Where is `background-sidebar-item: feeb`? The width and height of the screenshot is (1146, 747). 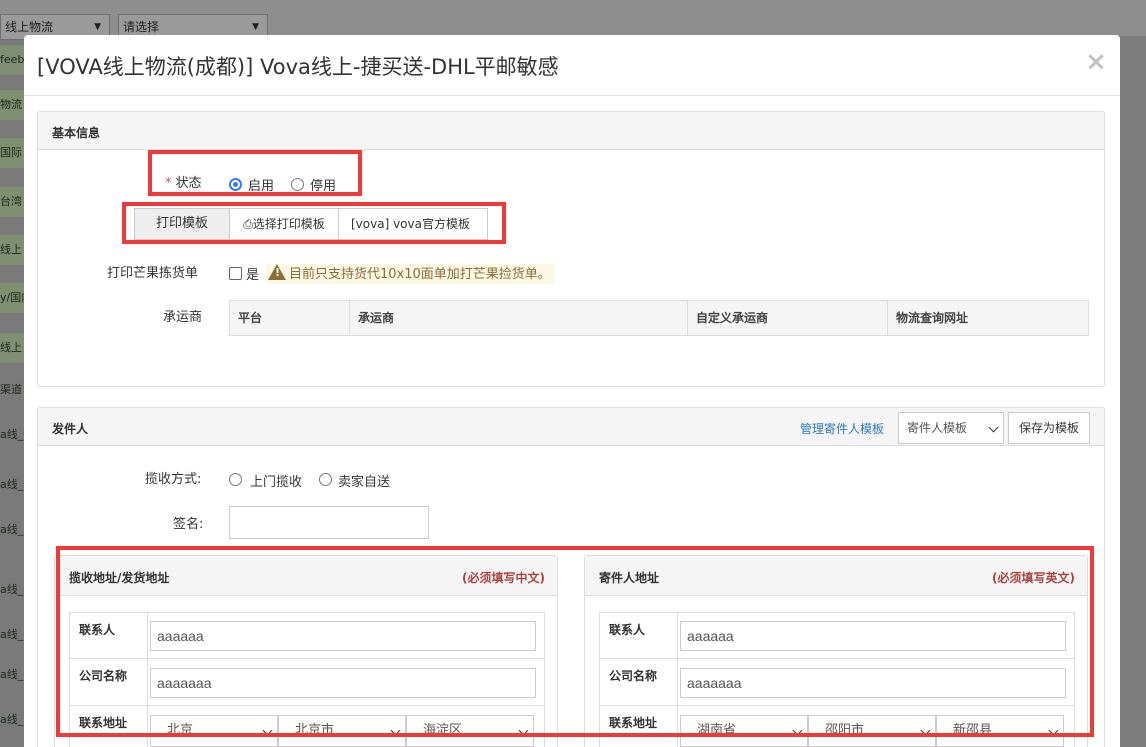
background-sidebar-item: feeb is located at coordinates (12, 60).